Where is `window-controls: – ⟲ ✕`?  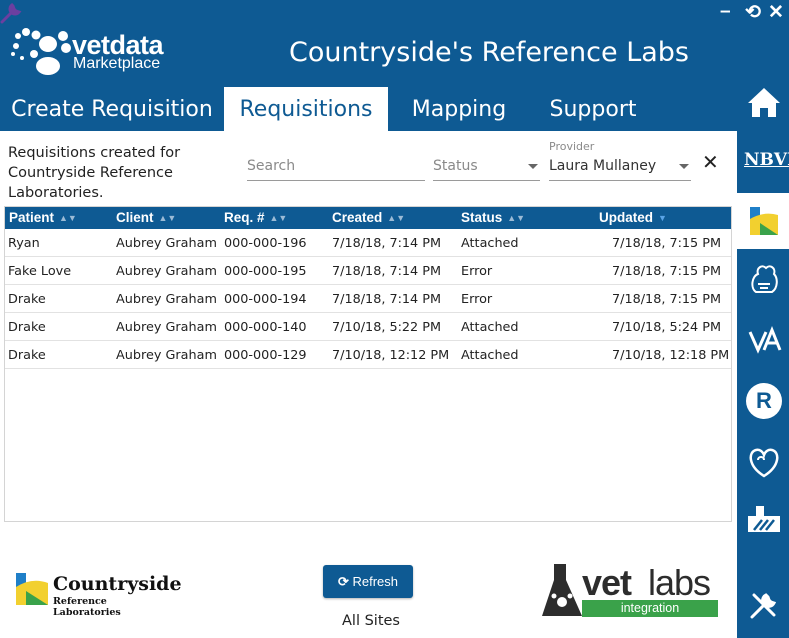 window-controls: – ⟲ ✕ is located at coordinates (753, 12).